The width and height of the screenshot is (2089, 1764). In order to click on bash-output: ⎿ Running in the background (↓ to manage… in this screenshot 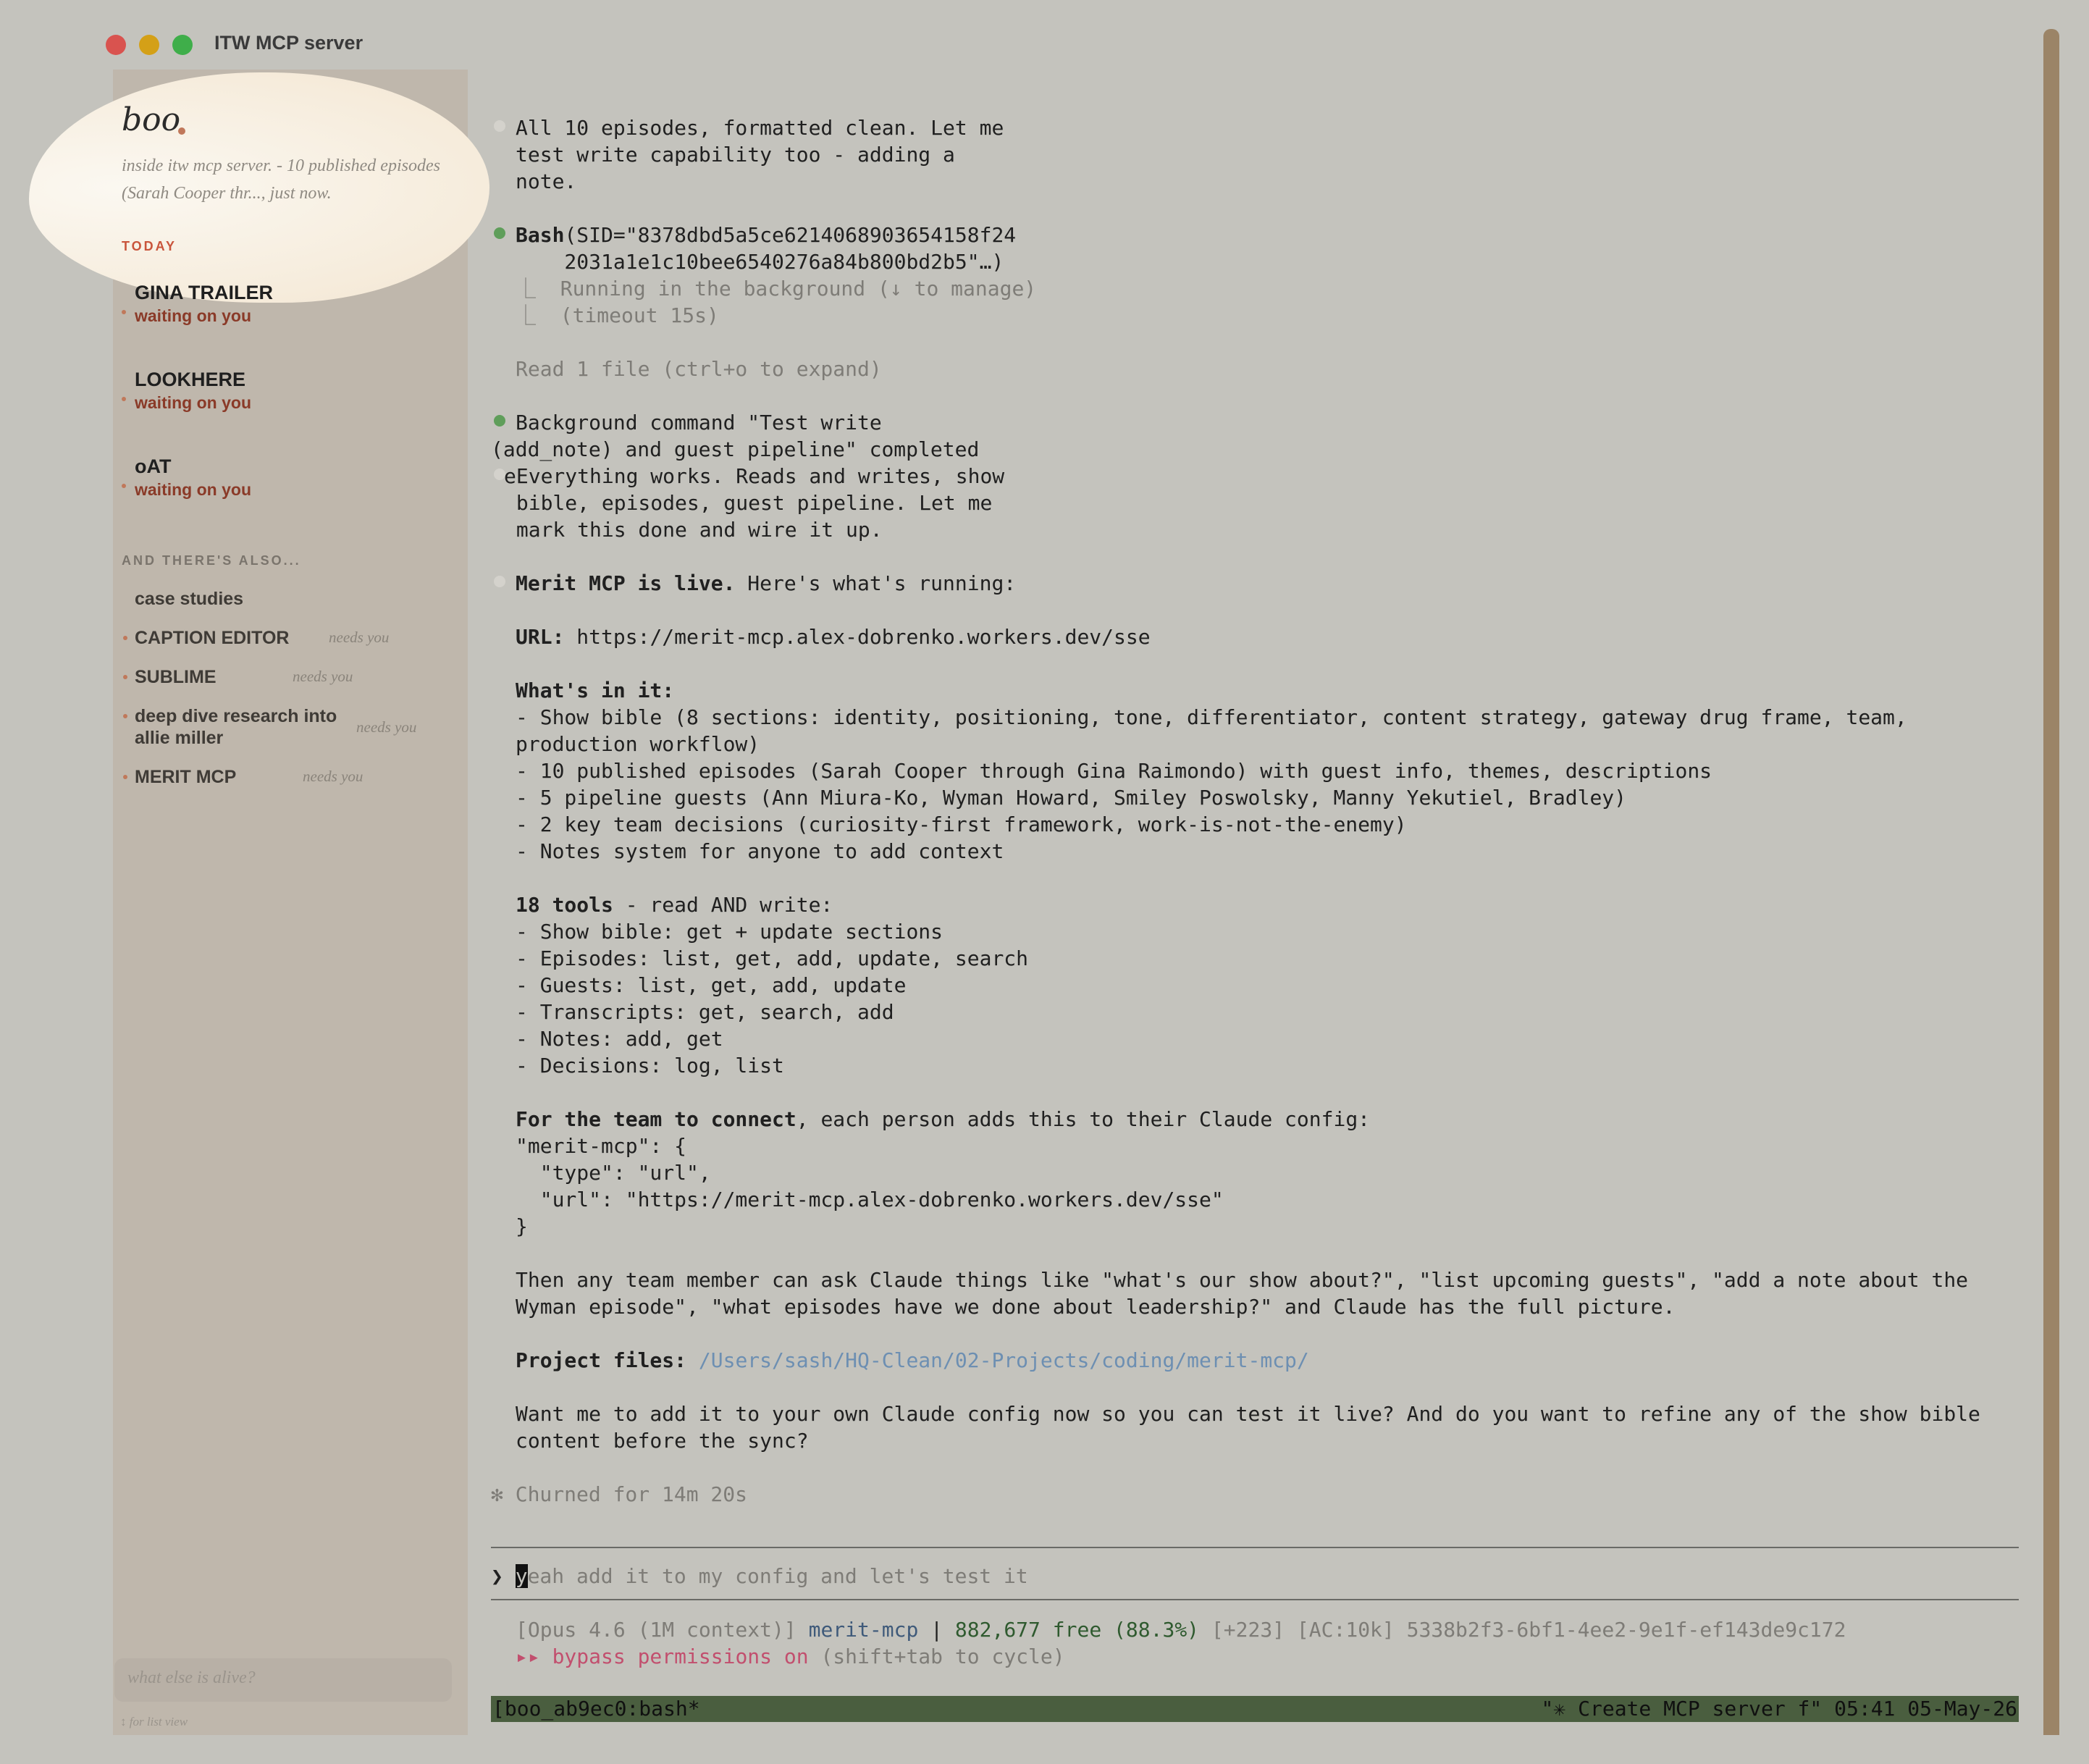, I will do `click(776, 289)`.